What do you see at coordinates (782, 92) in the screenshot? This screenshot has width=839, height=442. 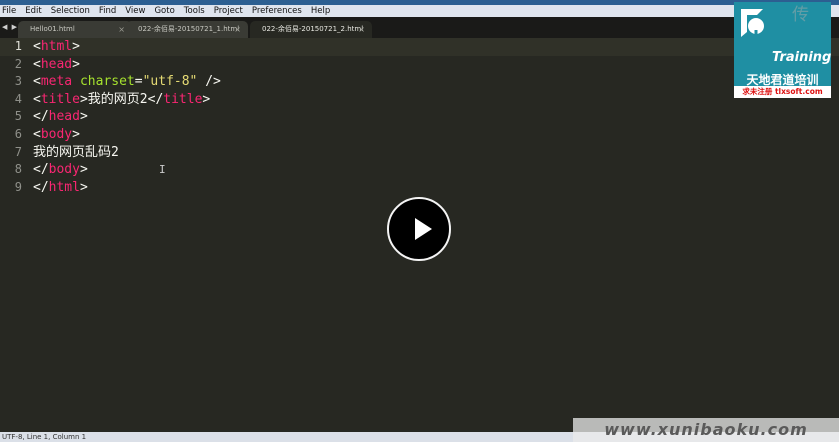 I see `logo-subtext: 求未注册 tlxsoft.com` at bounding box center [782, 92].